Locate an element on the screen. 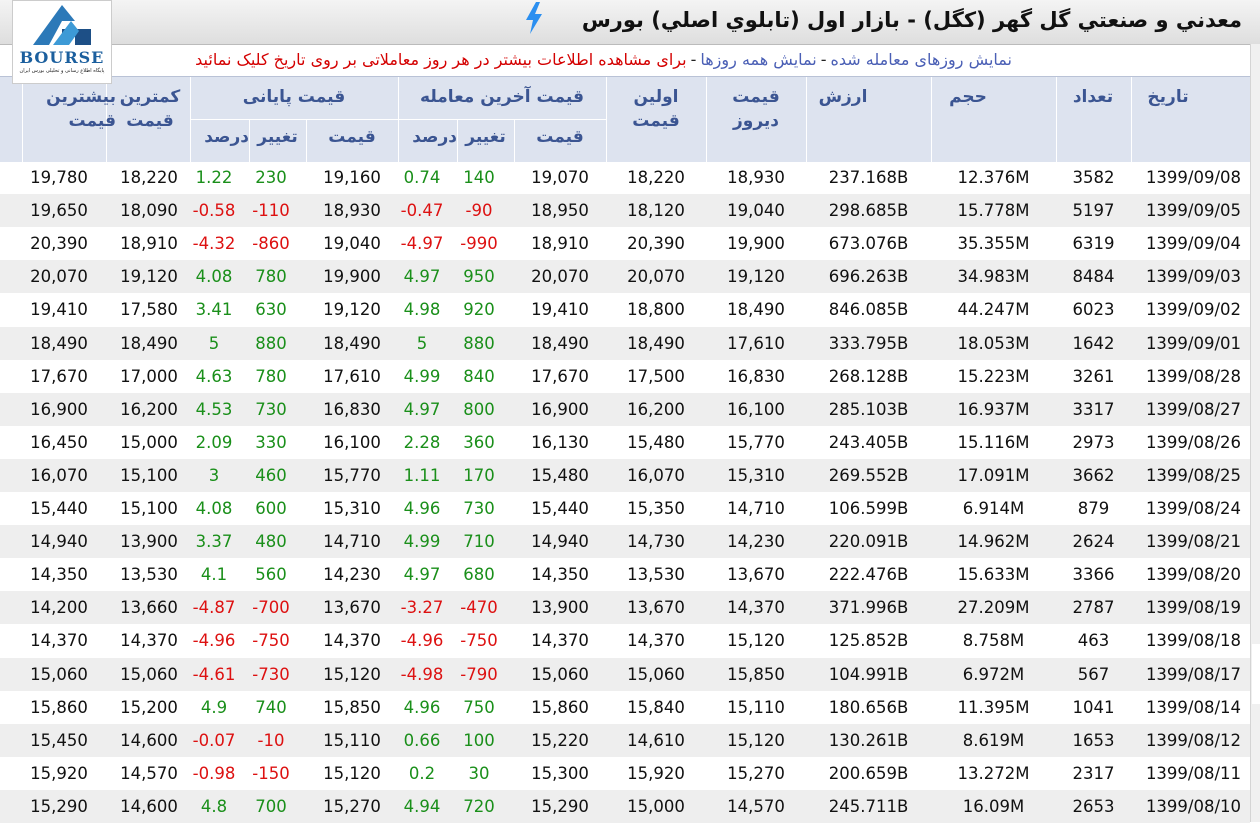 The height and width of the screenshot is (823, 1260). col-header-closing-price: قیمت پایانی is located at coordinates (294, 97).